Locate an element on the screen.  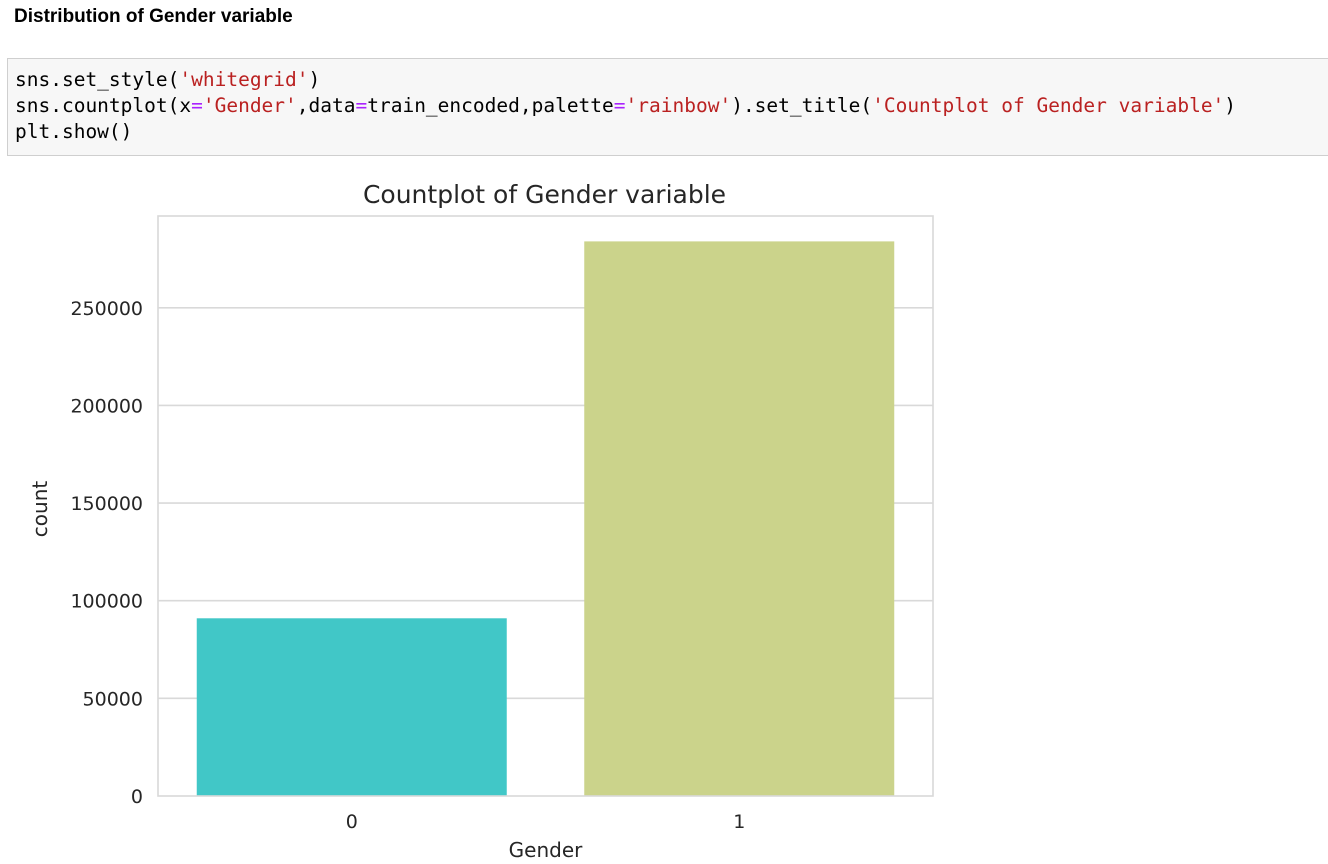
y-tick-label: 0 is located at coordinates (137, 797).